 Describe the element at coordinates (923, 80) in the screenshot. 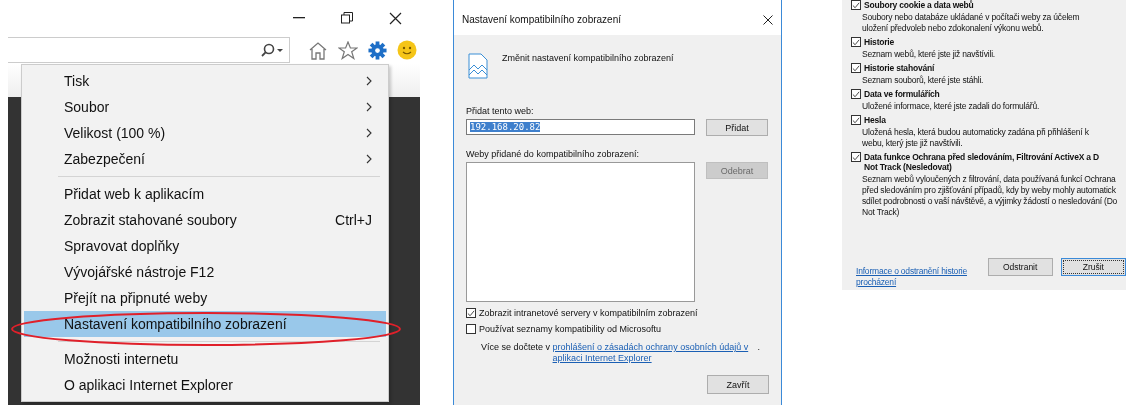

I see `option-description: Seznam souborů, které jste stáhli.` at that location.